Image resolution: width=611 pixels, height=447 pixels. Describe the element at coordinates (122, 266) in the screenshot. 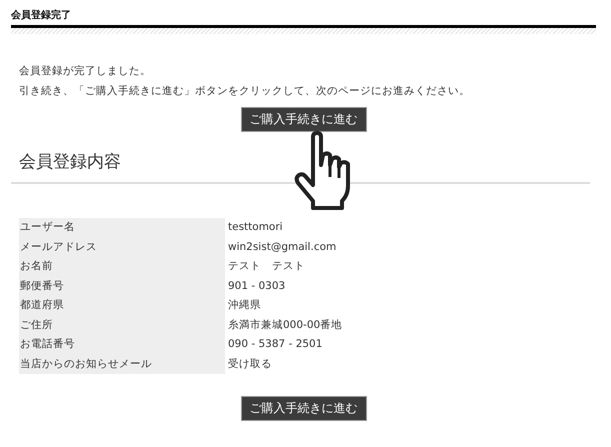

I see `field-label: お名前` at that location.